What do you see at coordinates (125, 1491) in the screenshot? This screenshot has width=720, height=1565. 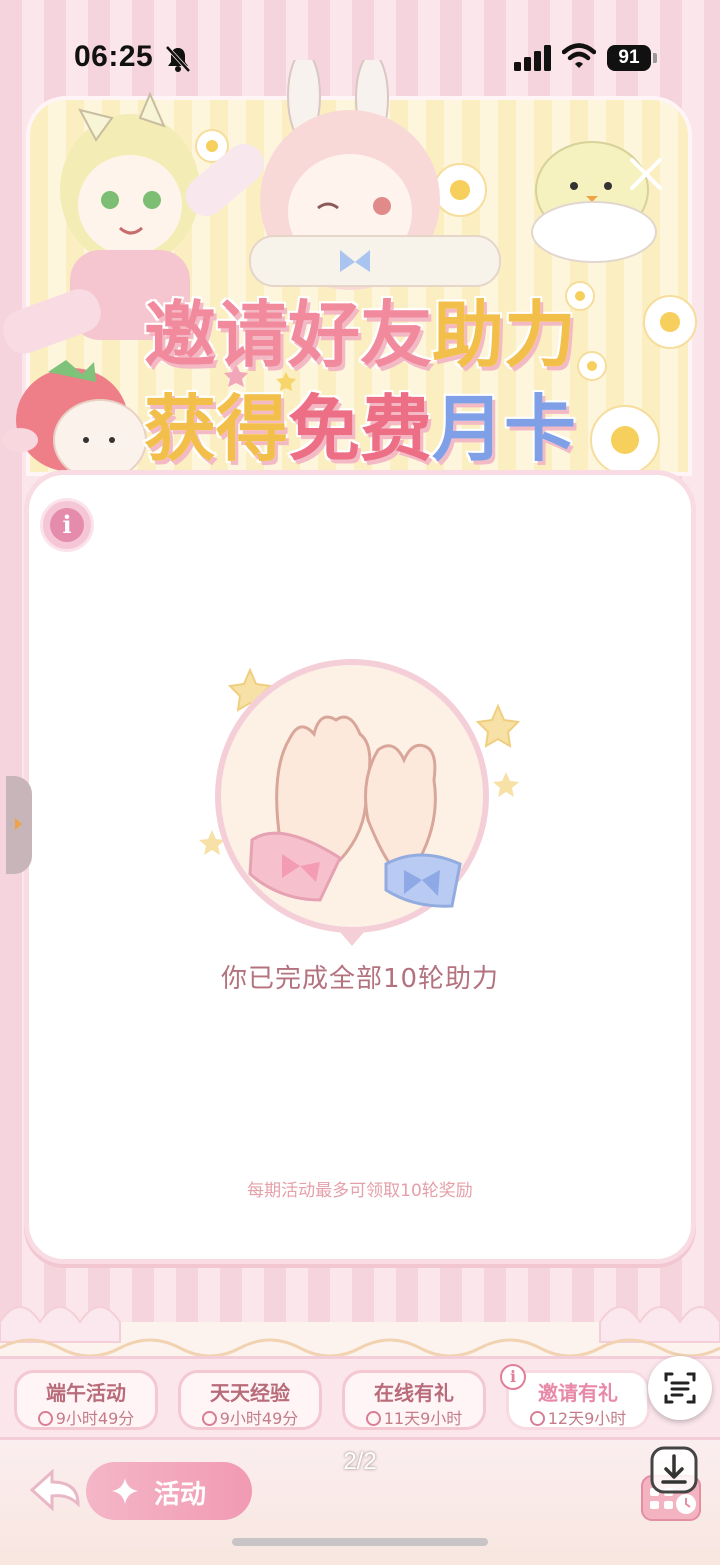 I see `sparkle-icon` at bounding box center [125, 1491].